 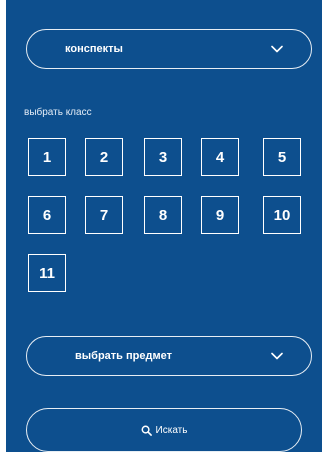 What do you see at coordinates (47, 157) in the screenshot?
I see `grade-button-1: 1` at bounding box center [47, 157].